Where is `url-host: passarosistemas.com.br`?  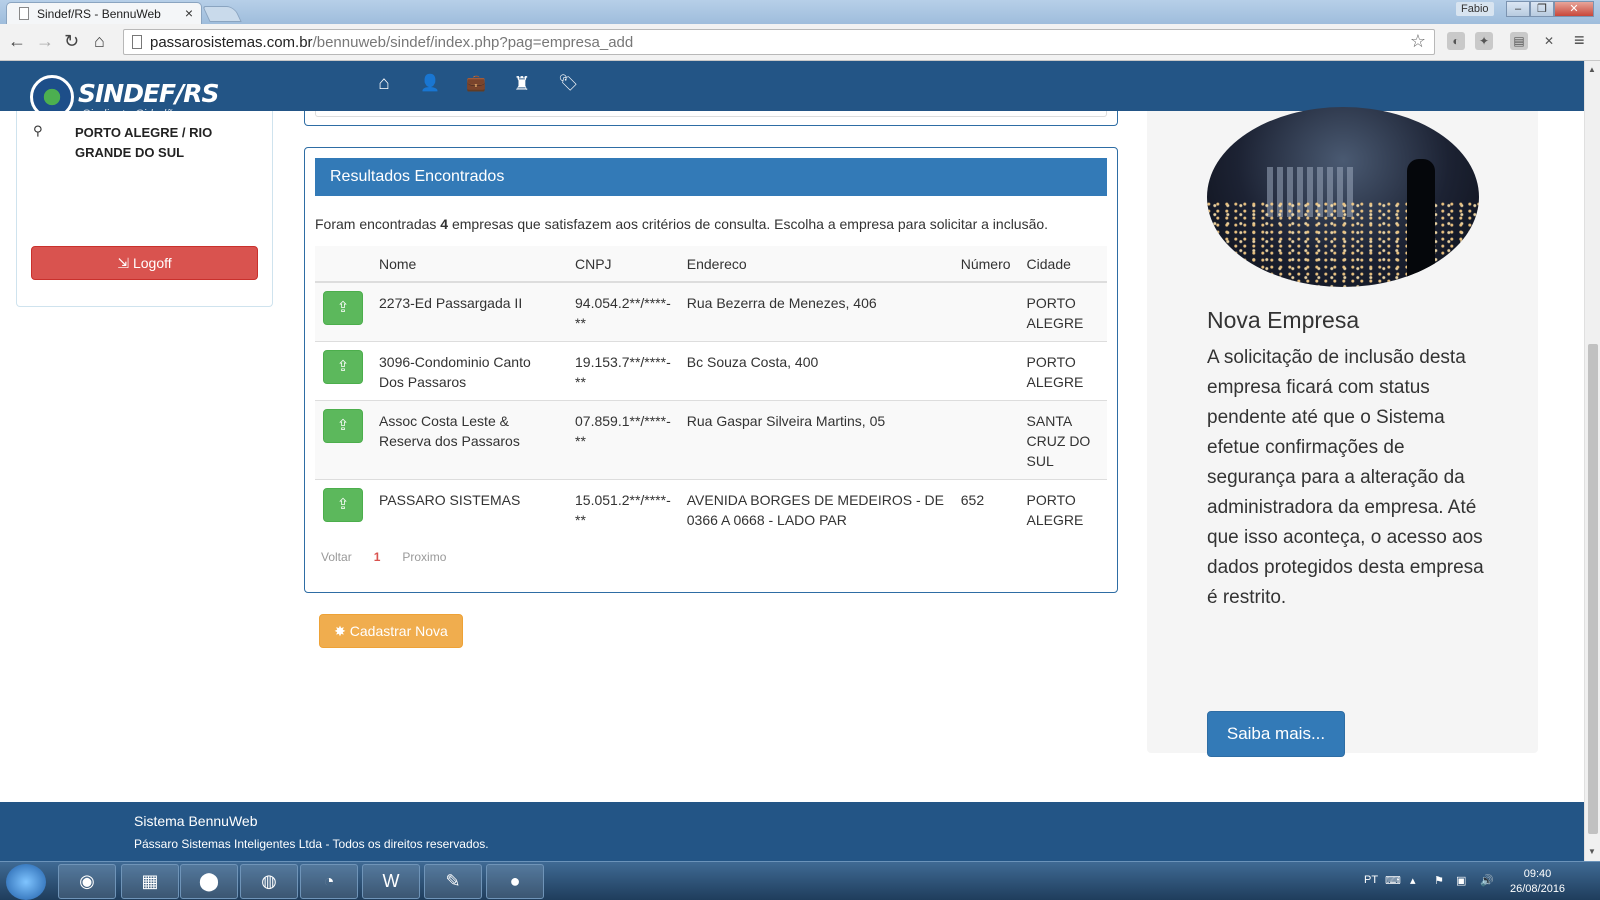 url-host: passarosistemas.com.br is located at coordinates (231, 42).